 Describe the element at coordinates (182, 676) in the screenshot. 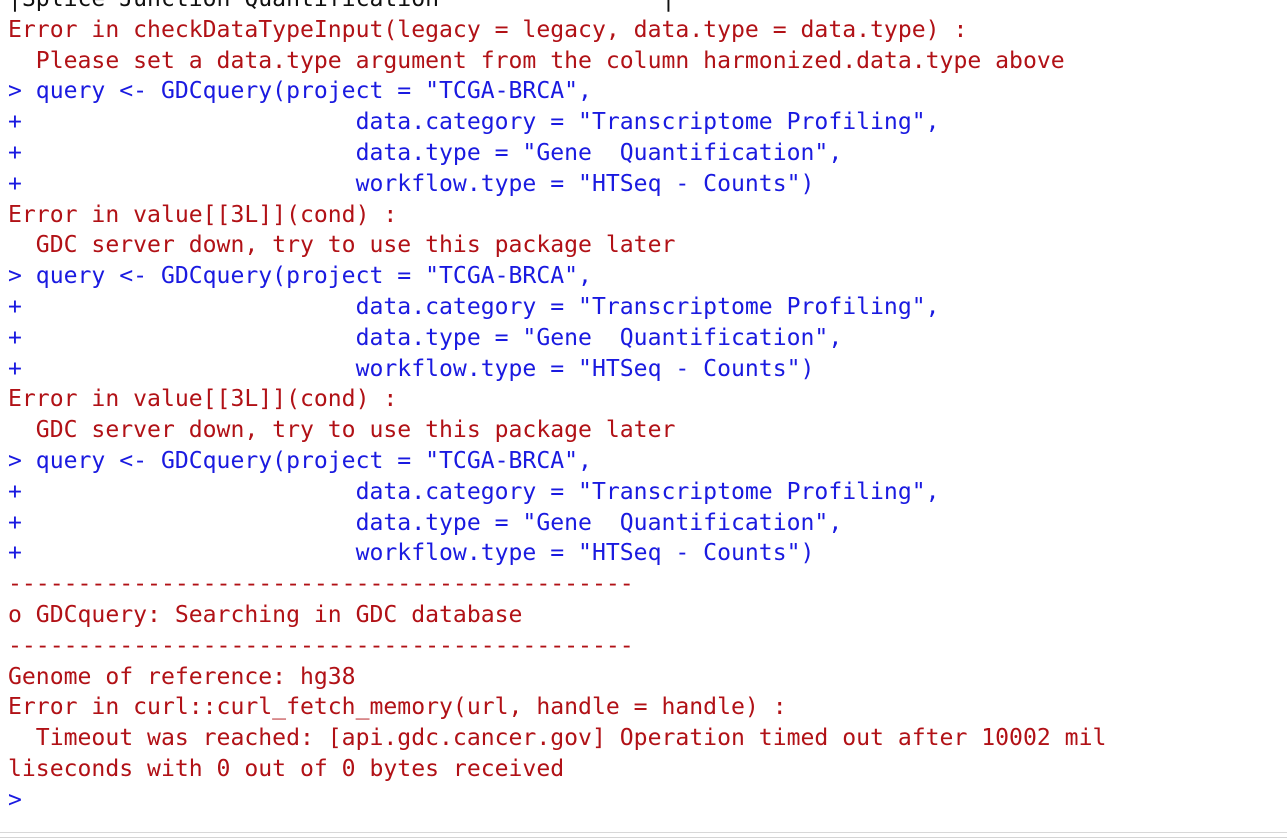

I see `console-error-line: Genome of reference: hg38` at that location.